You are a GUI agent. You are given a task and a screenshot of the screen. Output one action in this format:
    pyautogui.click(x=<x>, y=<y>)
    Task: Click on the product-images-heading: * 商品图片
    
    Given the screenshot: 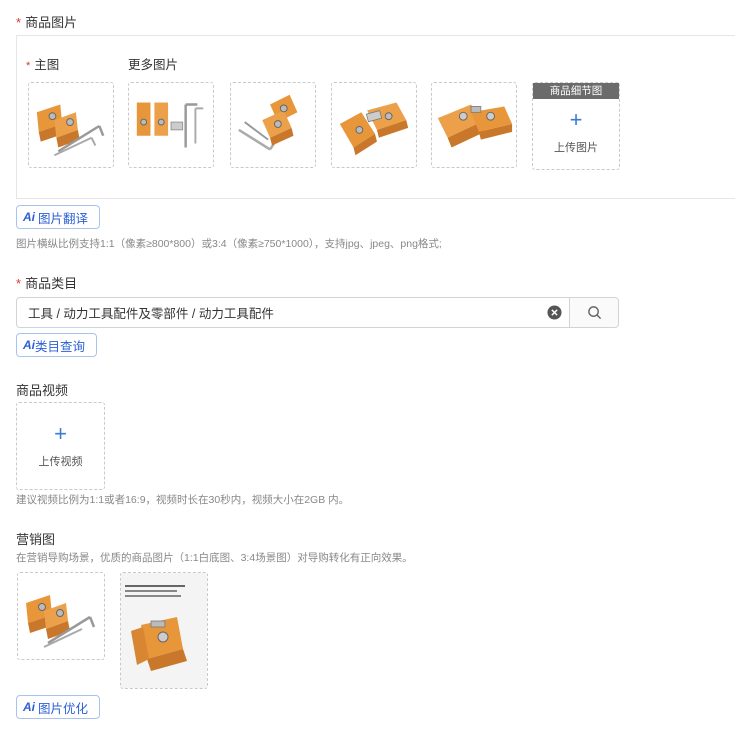 What is the action you would take?
    pyautogui.click(x=46, y=22)
    